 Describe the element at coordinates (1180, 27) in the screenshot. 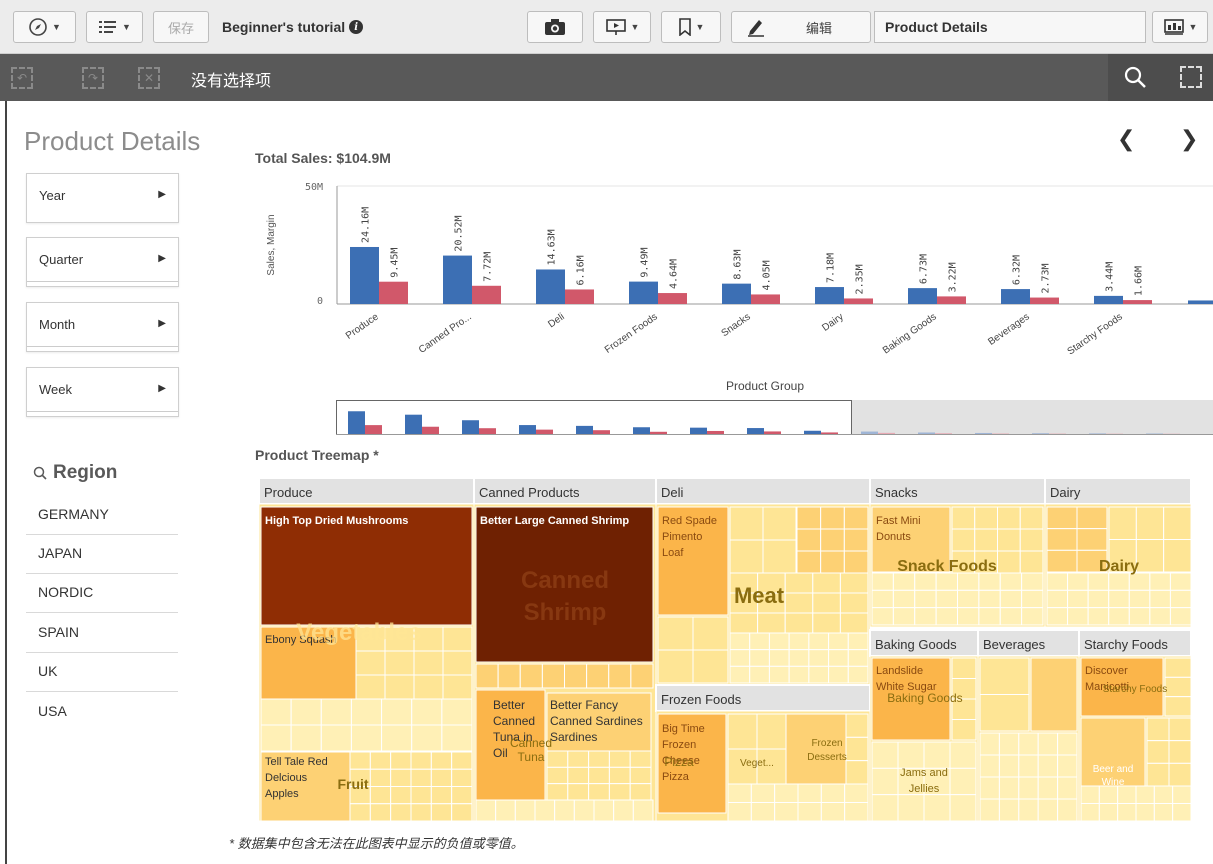

I see `sheets-menu-button: ▼` at that location.